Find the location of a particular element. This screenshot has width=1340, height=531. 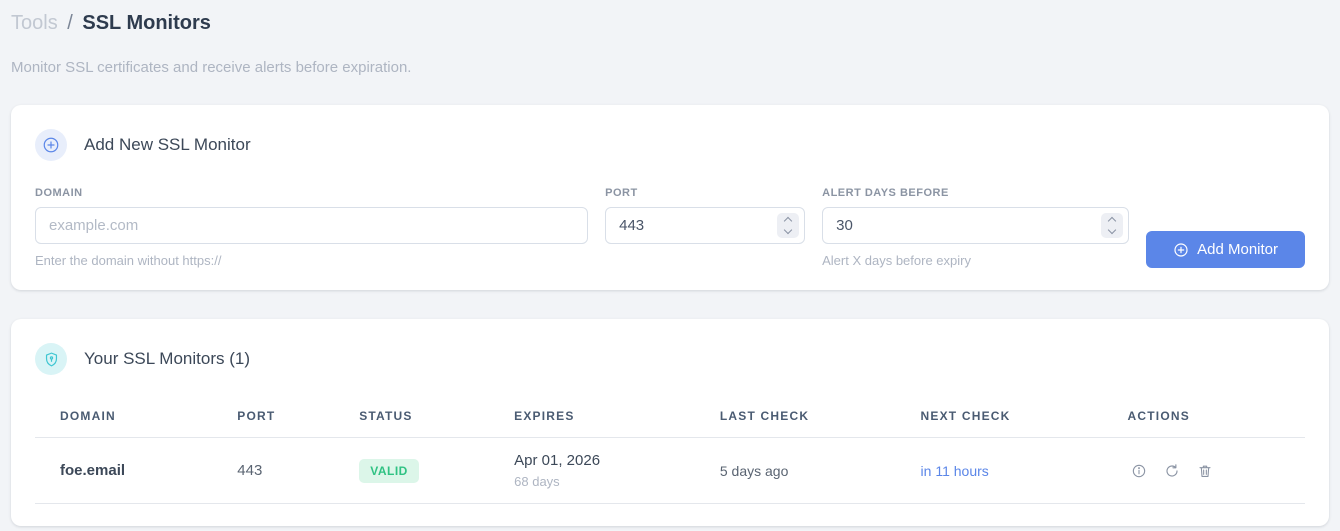

port-input is located at coordinates (705, 225).